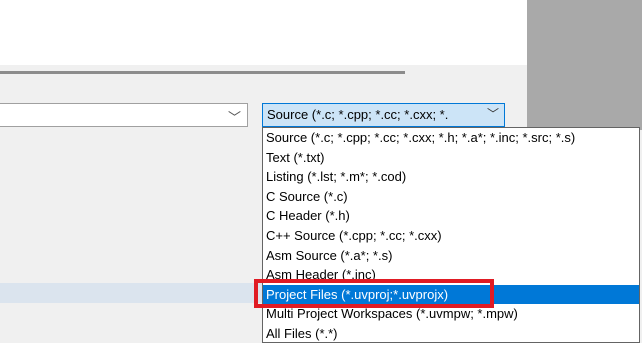 This screenshot has width=642, height=343. What do you see at coordinates (124, 115) in the screenshot?
I see `filename-combobox: ﹀` at bounding box center [124, 115].